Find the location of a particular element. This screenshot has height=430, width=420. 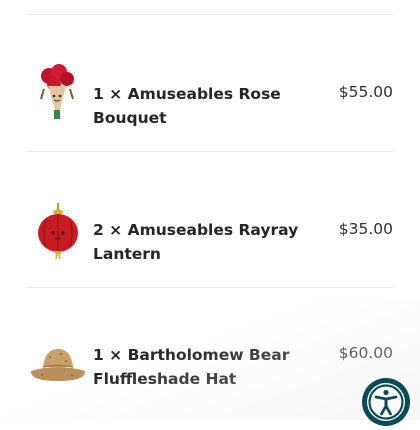

item-name: 1 × Bartholomew Bear Fluffleshade Hat is located at coordinates (193, 367).